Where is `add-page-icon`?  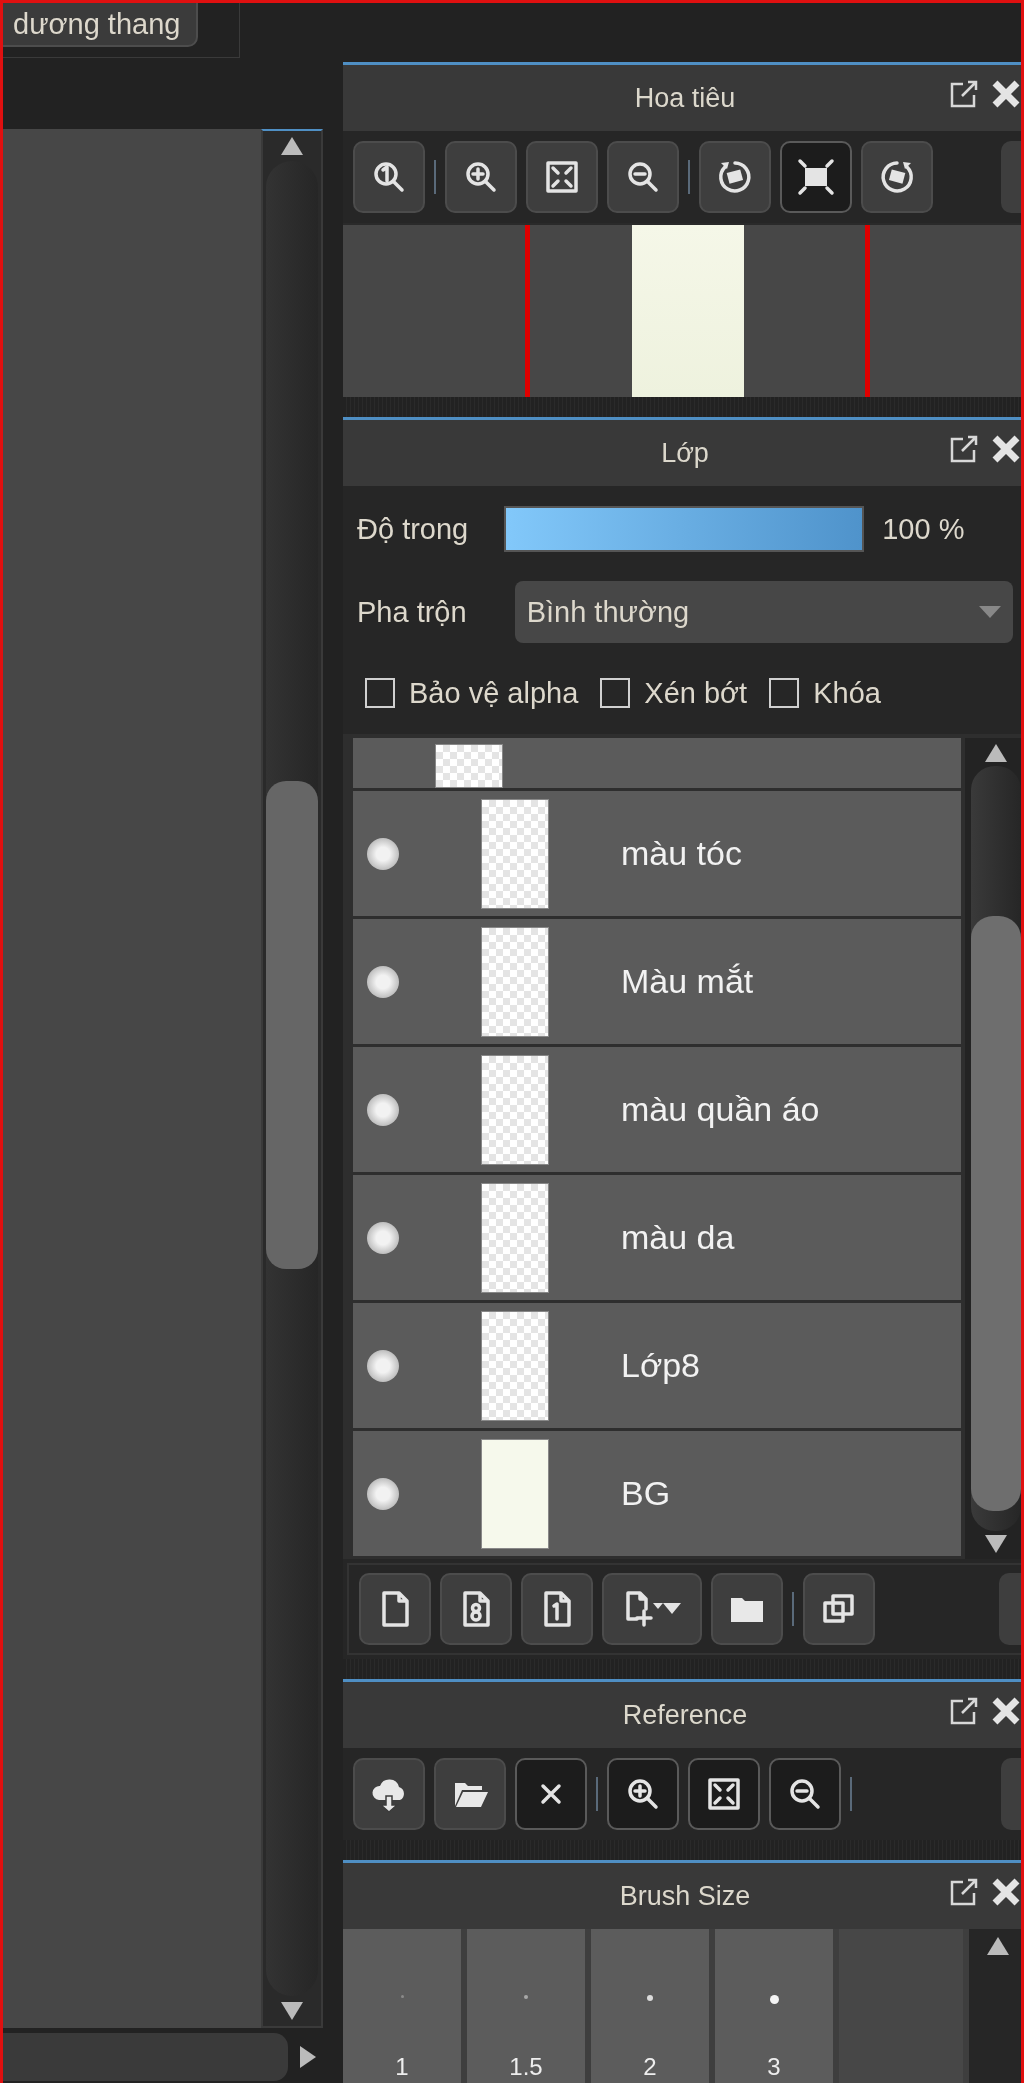 add-page-icon is located at coordinates (643, 1609).